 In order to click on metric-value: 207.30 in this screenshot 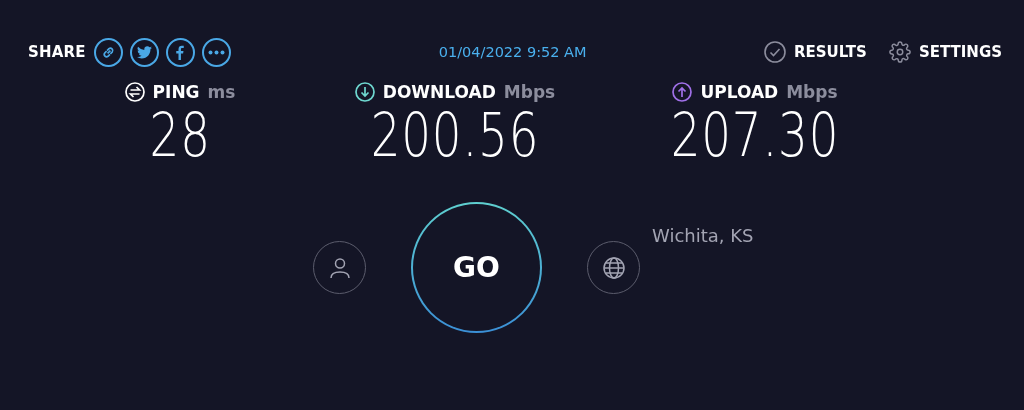, I will do `click(755, 135)`.